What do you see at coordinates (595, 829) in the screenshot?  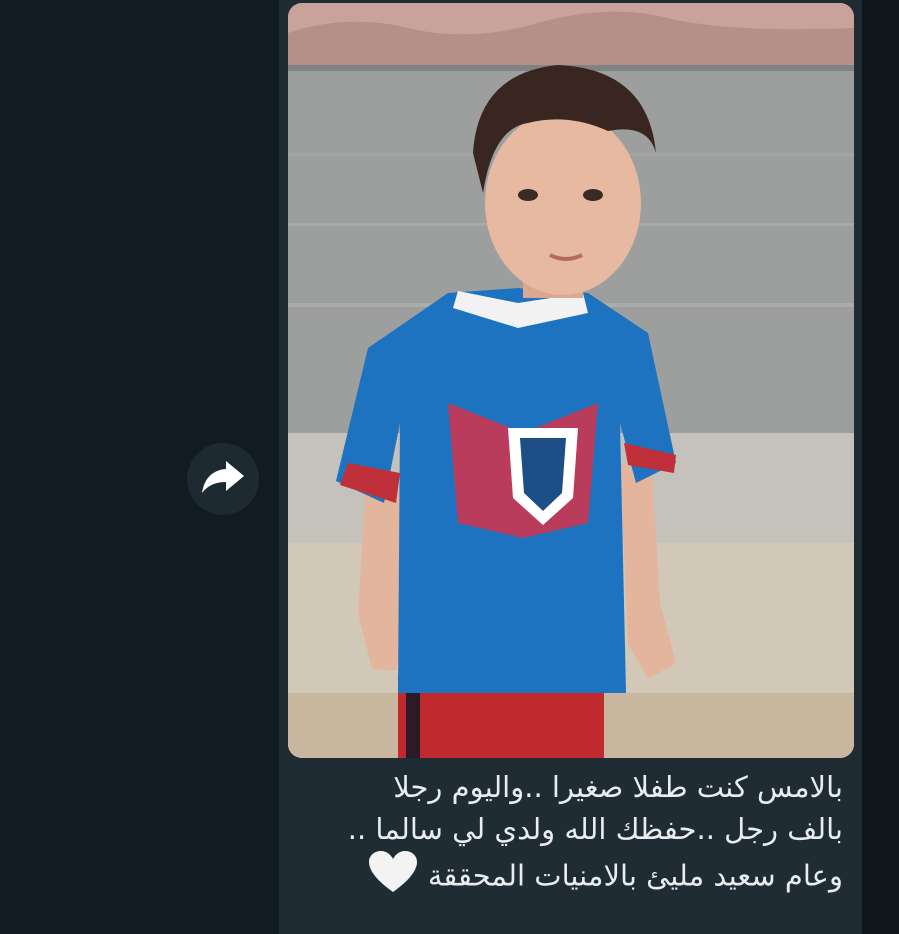 I see `caption-line-2: بالف رجل ..حفظك الله ولدي لي سالما ..` at bounding box center [595, 829].